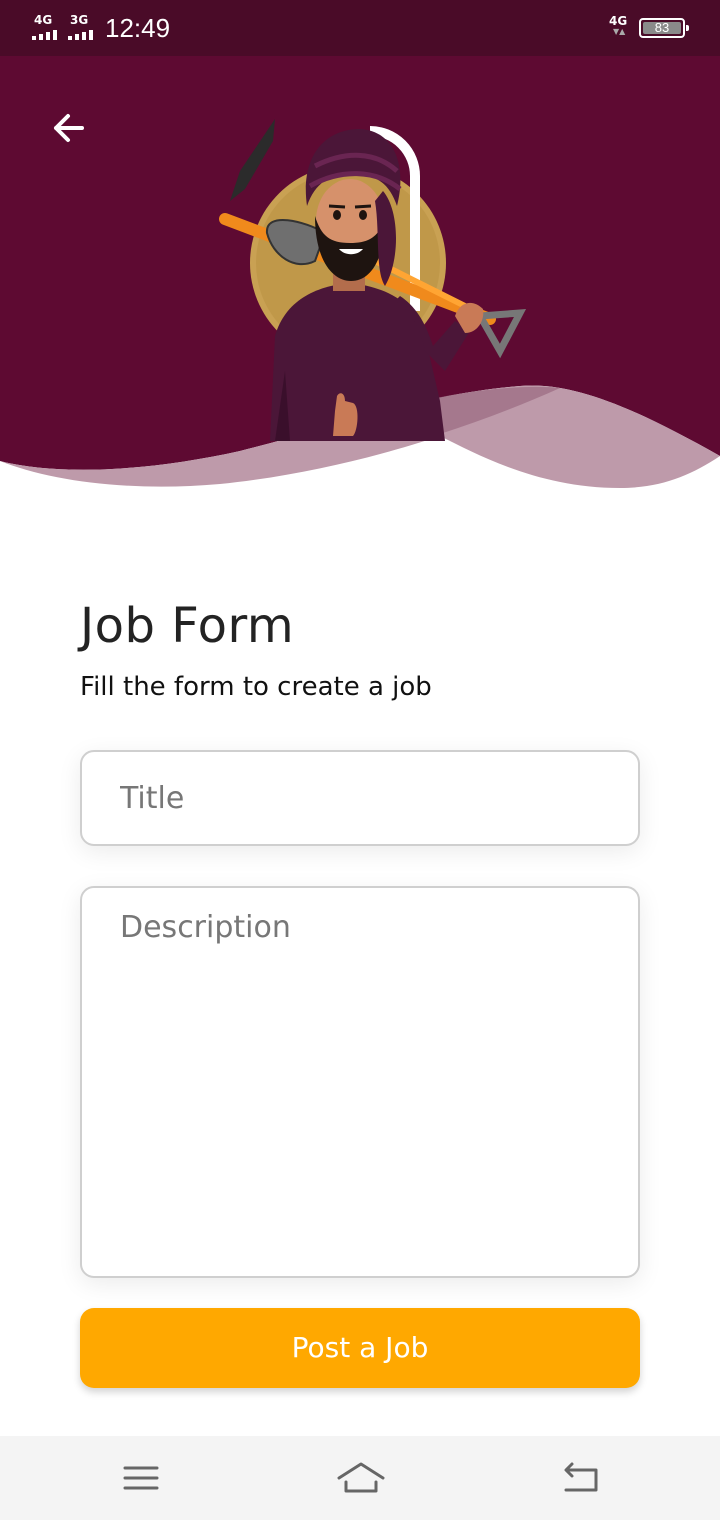  I want to click on menu-icon, so click(141, 1478).